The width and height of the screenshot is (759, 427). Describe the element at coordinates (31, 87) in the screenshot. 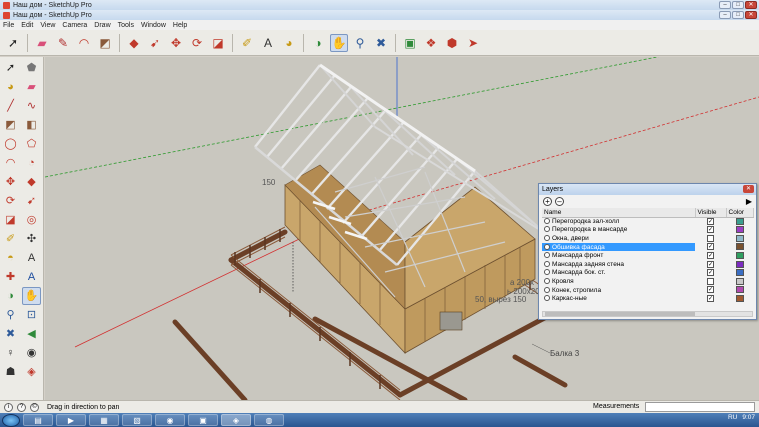

I see `eraser-icon: ▰` at that location.